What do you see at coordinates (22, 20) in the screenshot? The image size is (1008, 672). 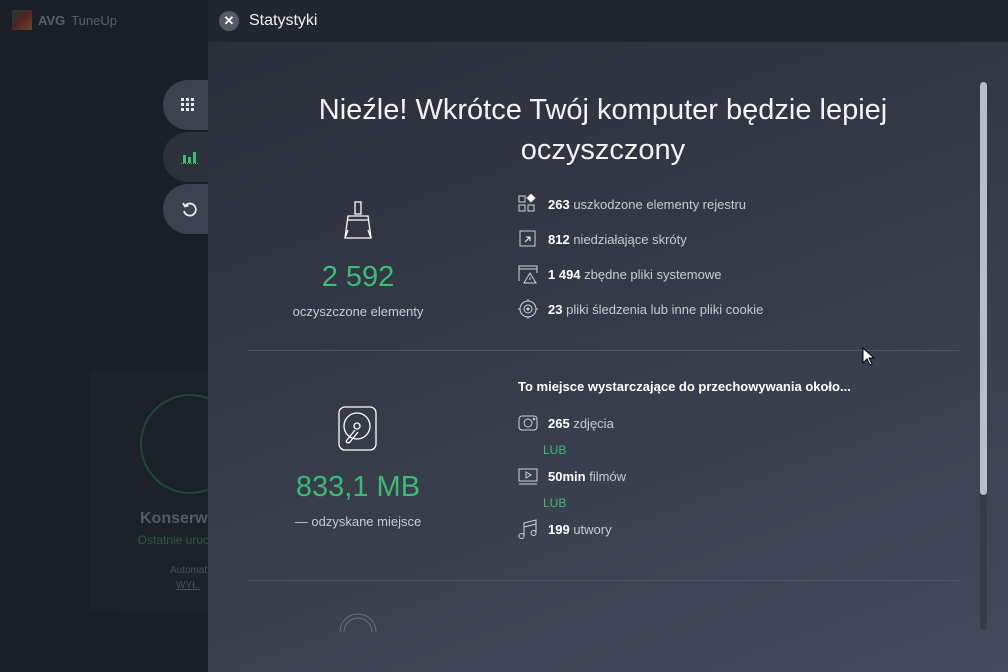 I see `avg-logo-icon` at bounding box center [22, 20].